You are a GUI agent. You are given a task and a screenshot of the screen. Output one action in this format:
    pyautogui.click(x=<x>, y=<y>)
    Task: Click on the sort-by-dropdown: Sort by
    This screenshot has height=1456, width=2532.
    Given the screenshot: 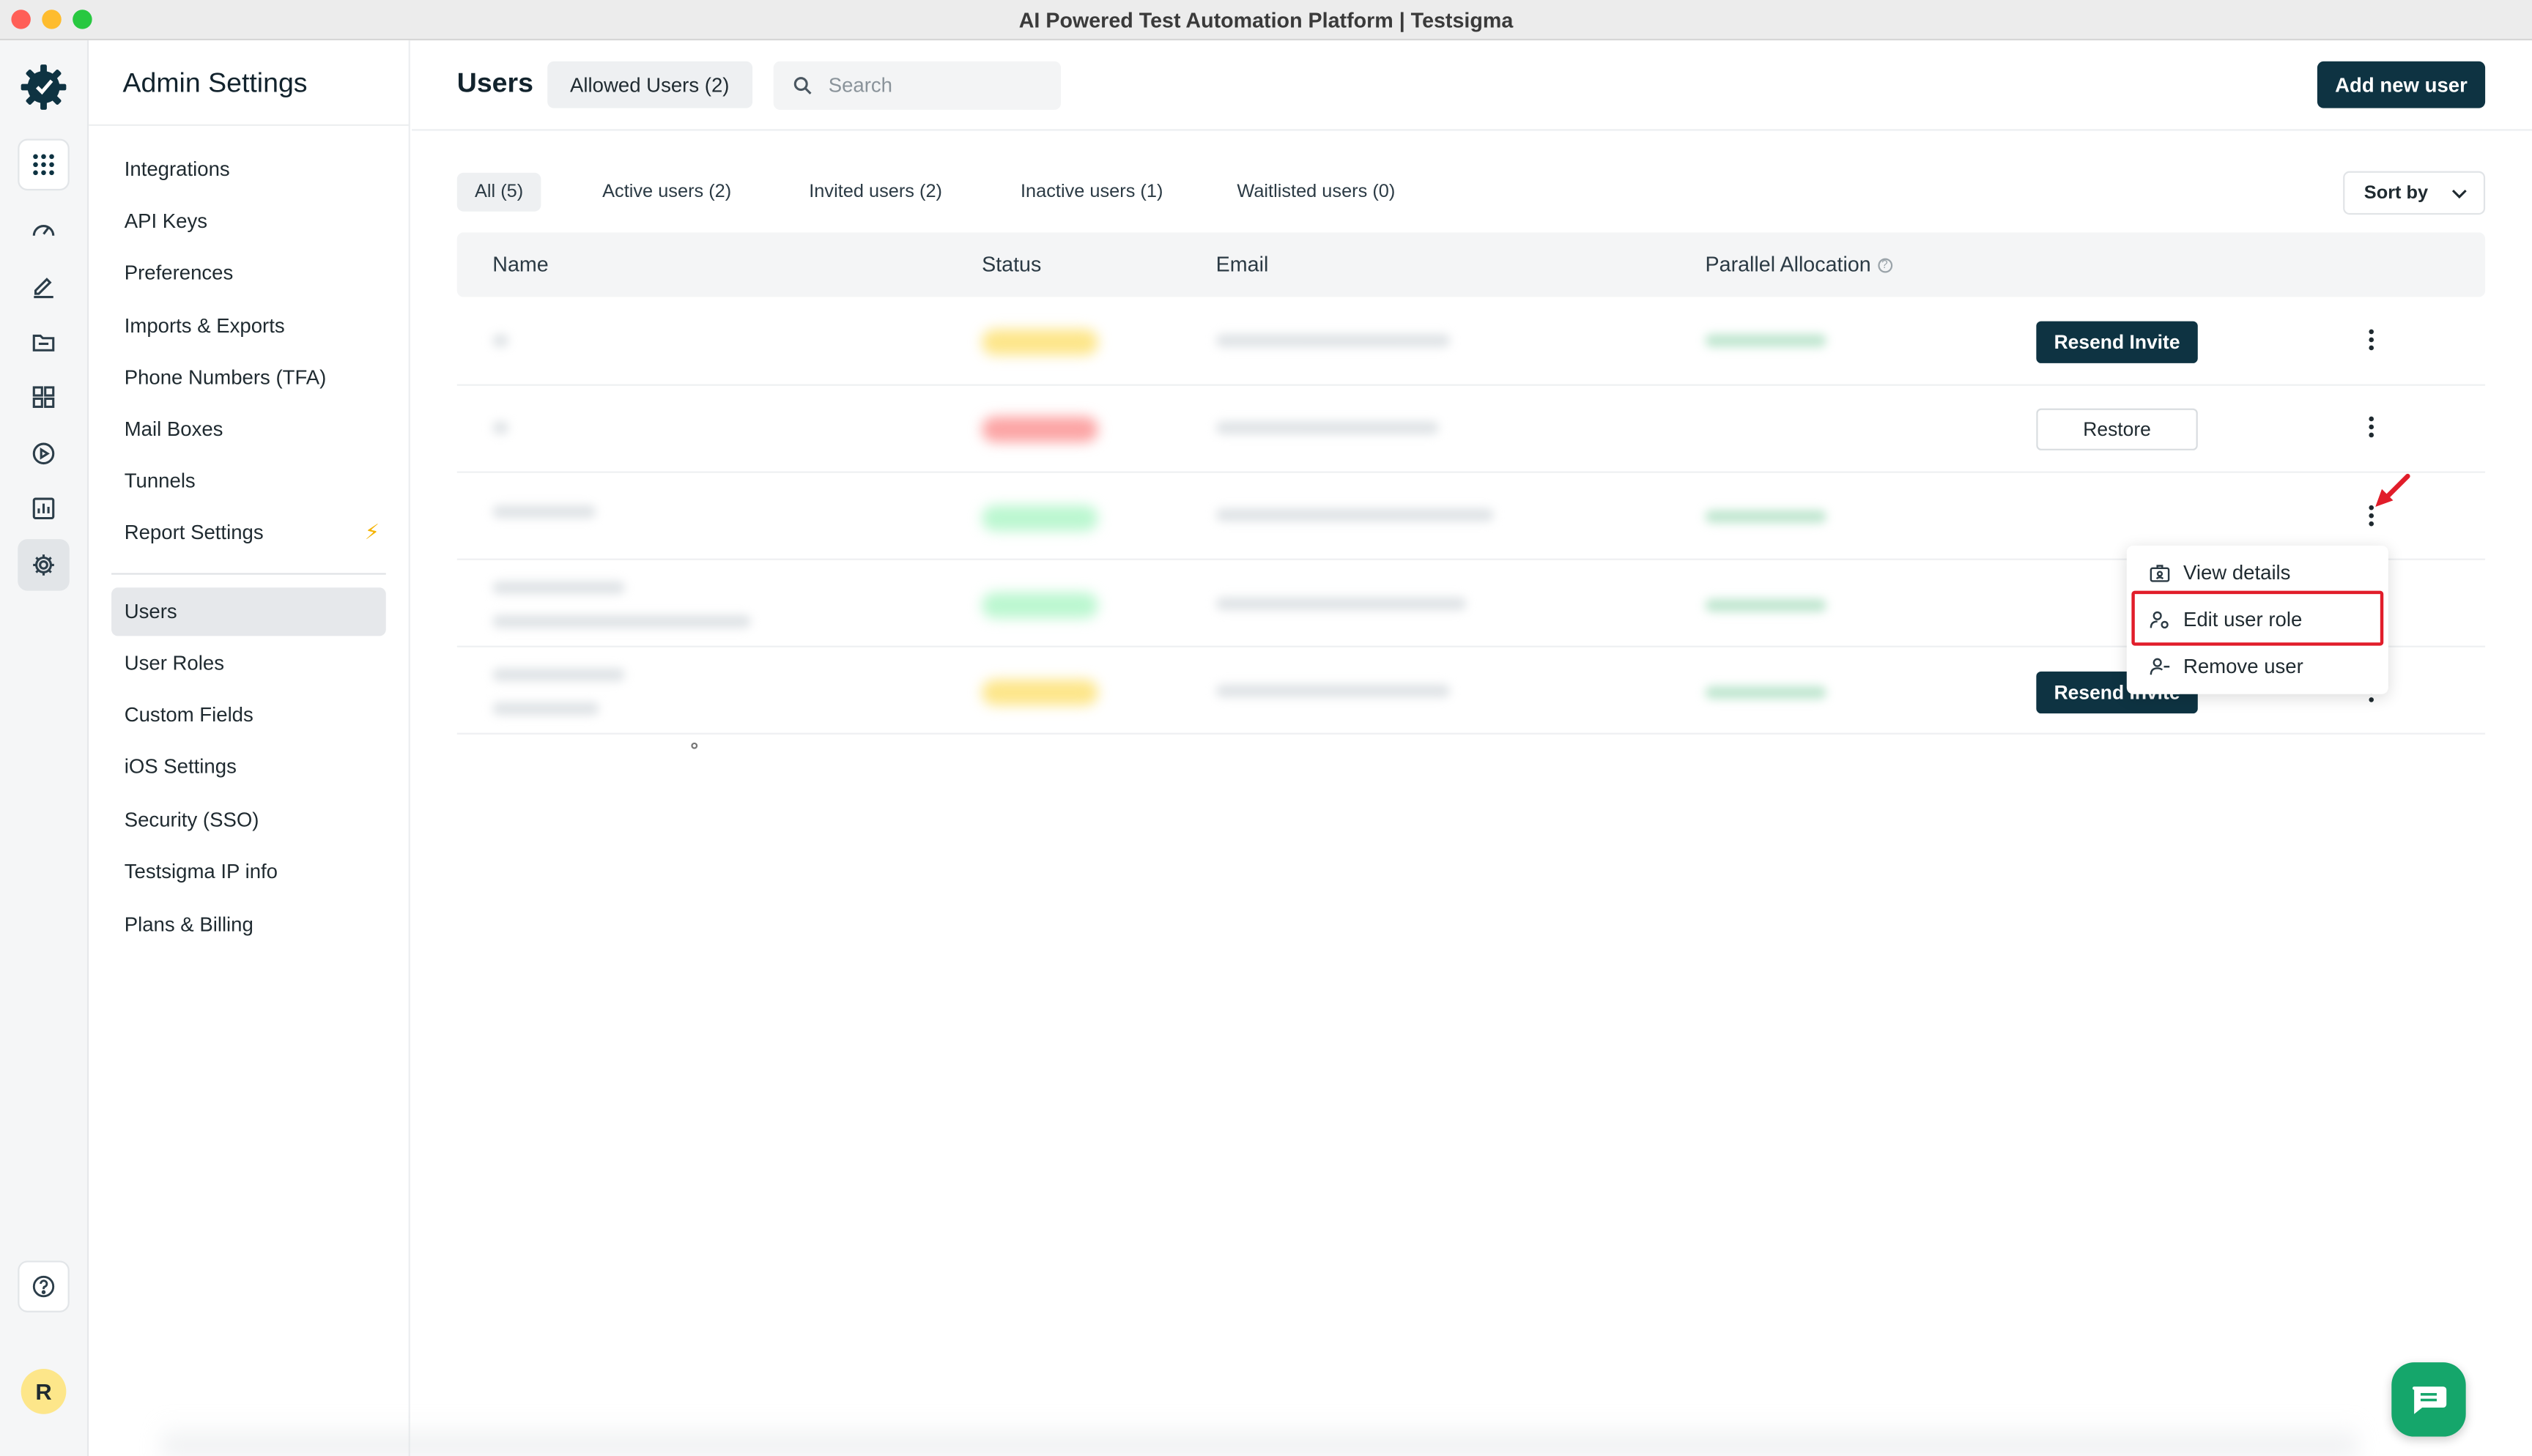 What is the action you would take?
    pyautogui.click(x=2414, y=193)
    